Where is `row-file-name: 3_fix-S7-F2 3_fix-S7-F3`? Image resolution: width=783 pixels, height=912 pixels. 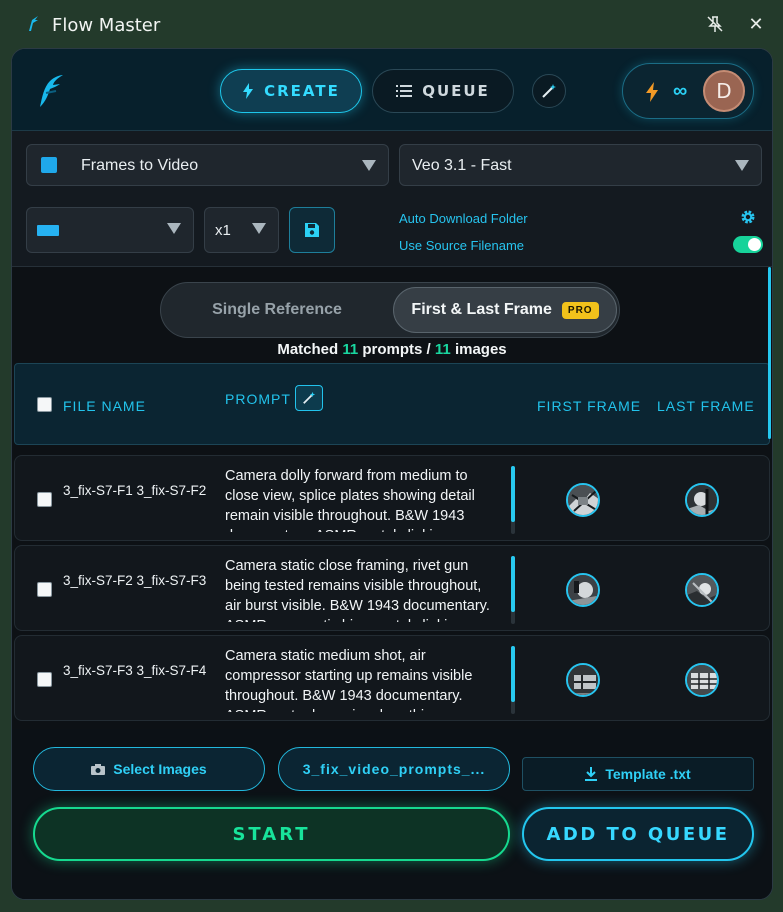
row-file-name: 3_fix-S7-F2 3_fix-S7-F3 is located at coordinates (135, 580).